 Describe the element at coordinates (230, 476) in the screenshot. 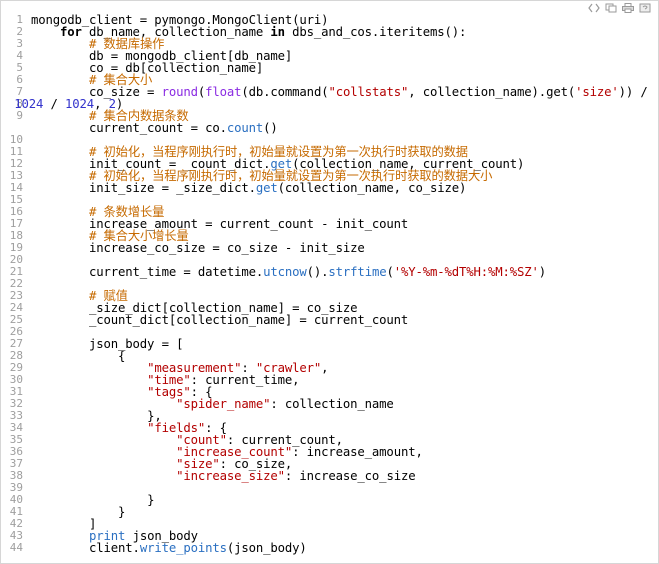

I see `string-literal: "increase_size"` at that location.